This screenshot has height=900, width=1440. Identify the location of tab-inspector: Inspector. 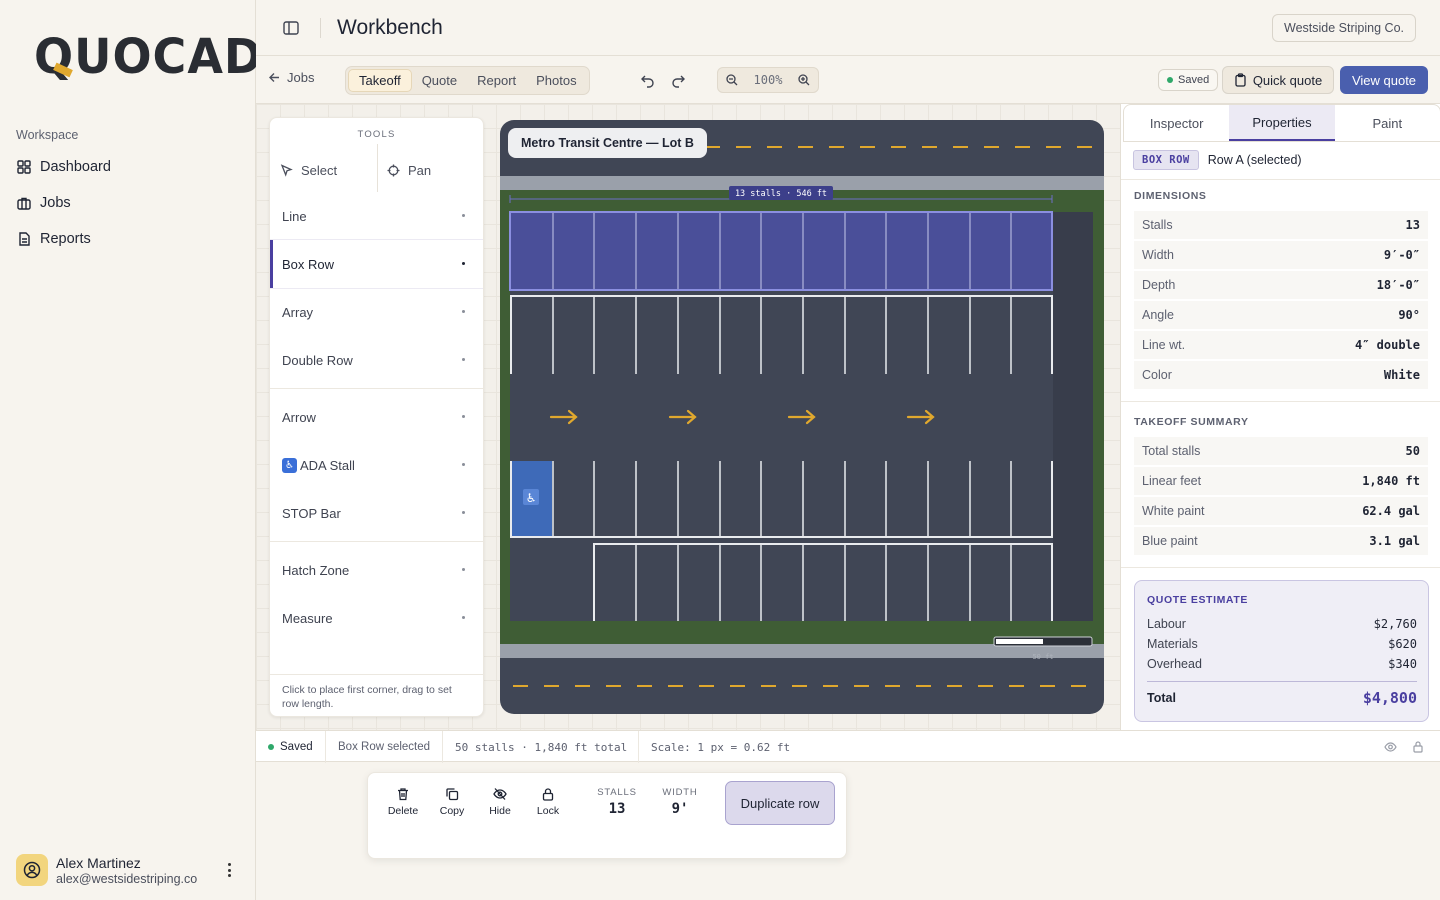
(1176, 123).